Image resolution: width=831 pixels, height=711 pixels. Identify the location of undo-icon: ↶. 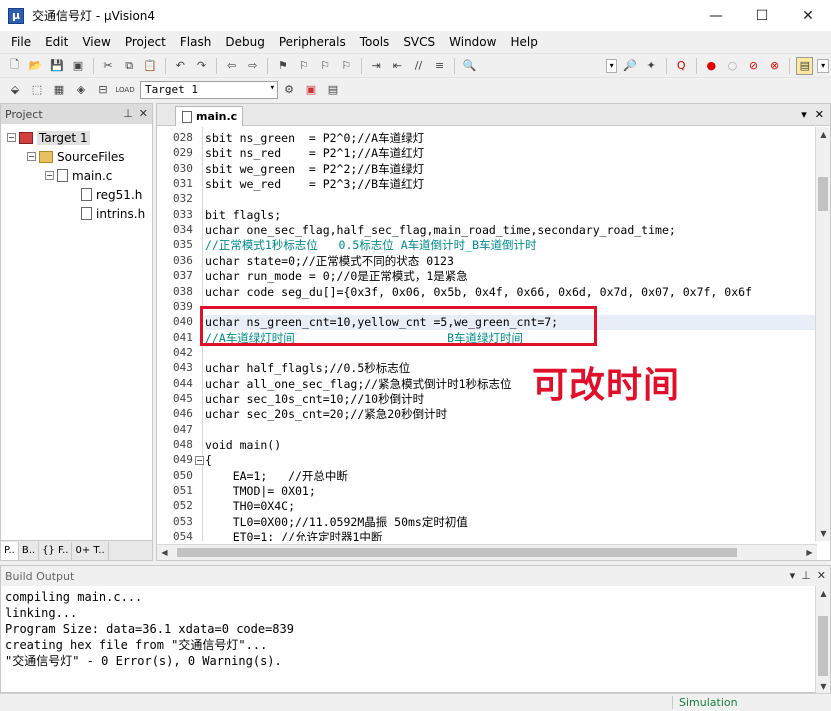
(180, 66).